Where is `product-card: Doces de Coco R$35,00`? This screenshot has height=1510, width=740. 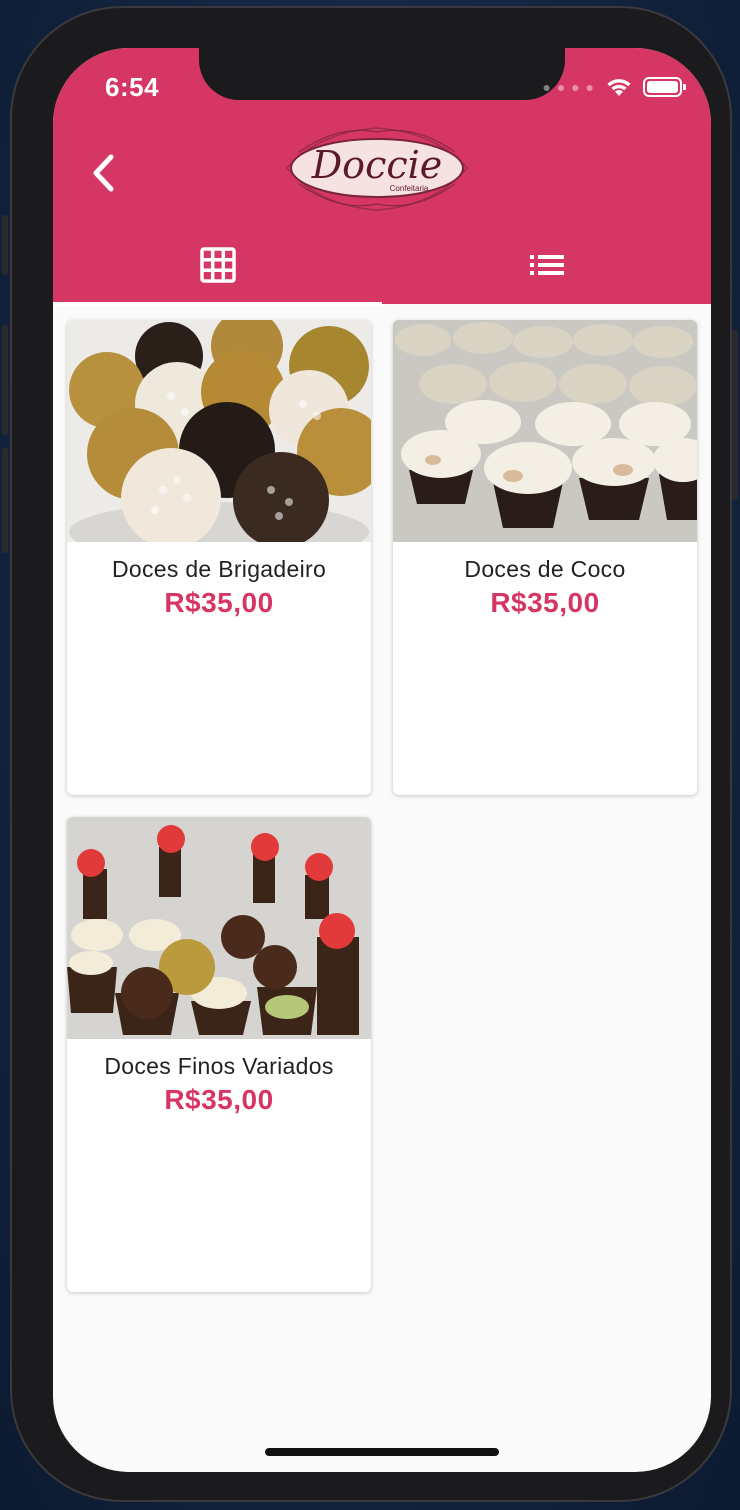
product-card: Doces de Coco R$35,00 is located at coordinates (545, 557).